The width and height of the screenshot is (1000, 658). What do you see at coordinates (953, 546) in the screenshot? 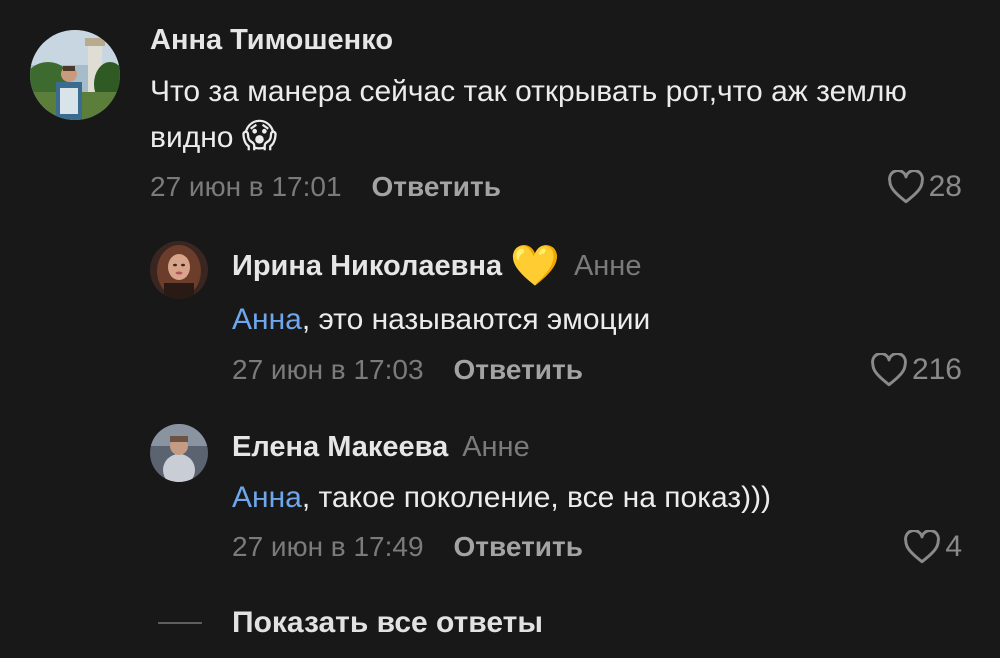
I see `like-count: 4` at bounding box center [953, 546].